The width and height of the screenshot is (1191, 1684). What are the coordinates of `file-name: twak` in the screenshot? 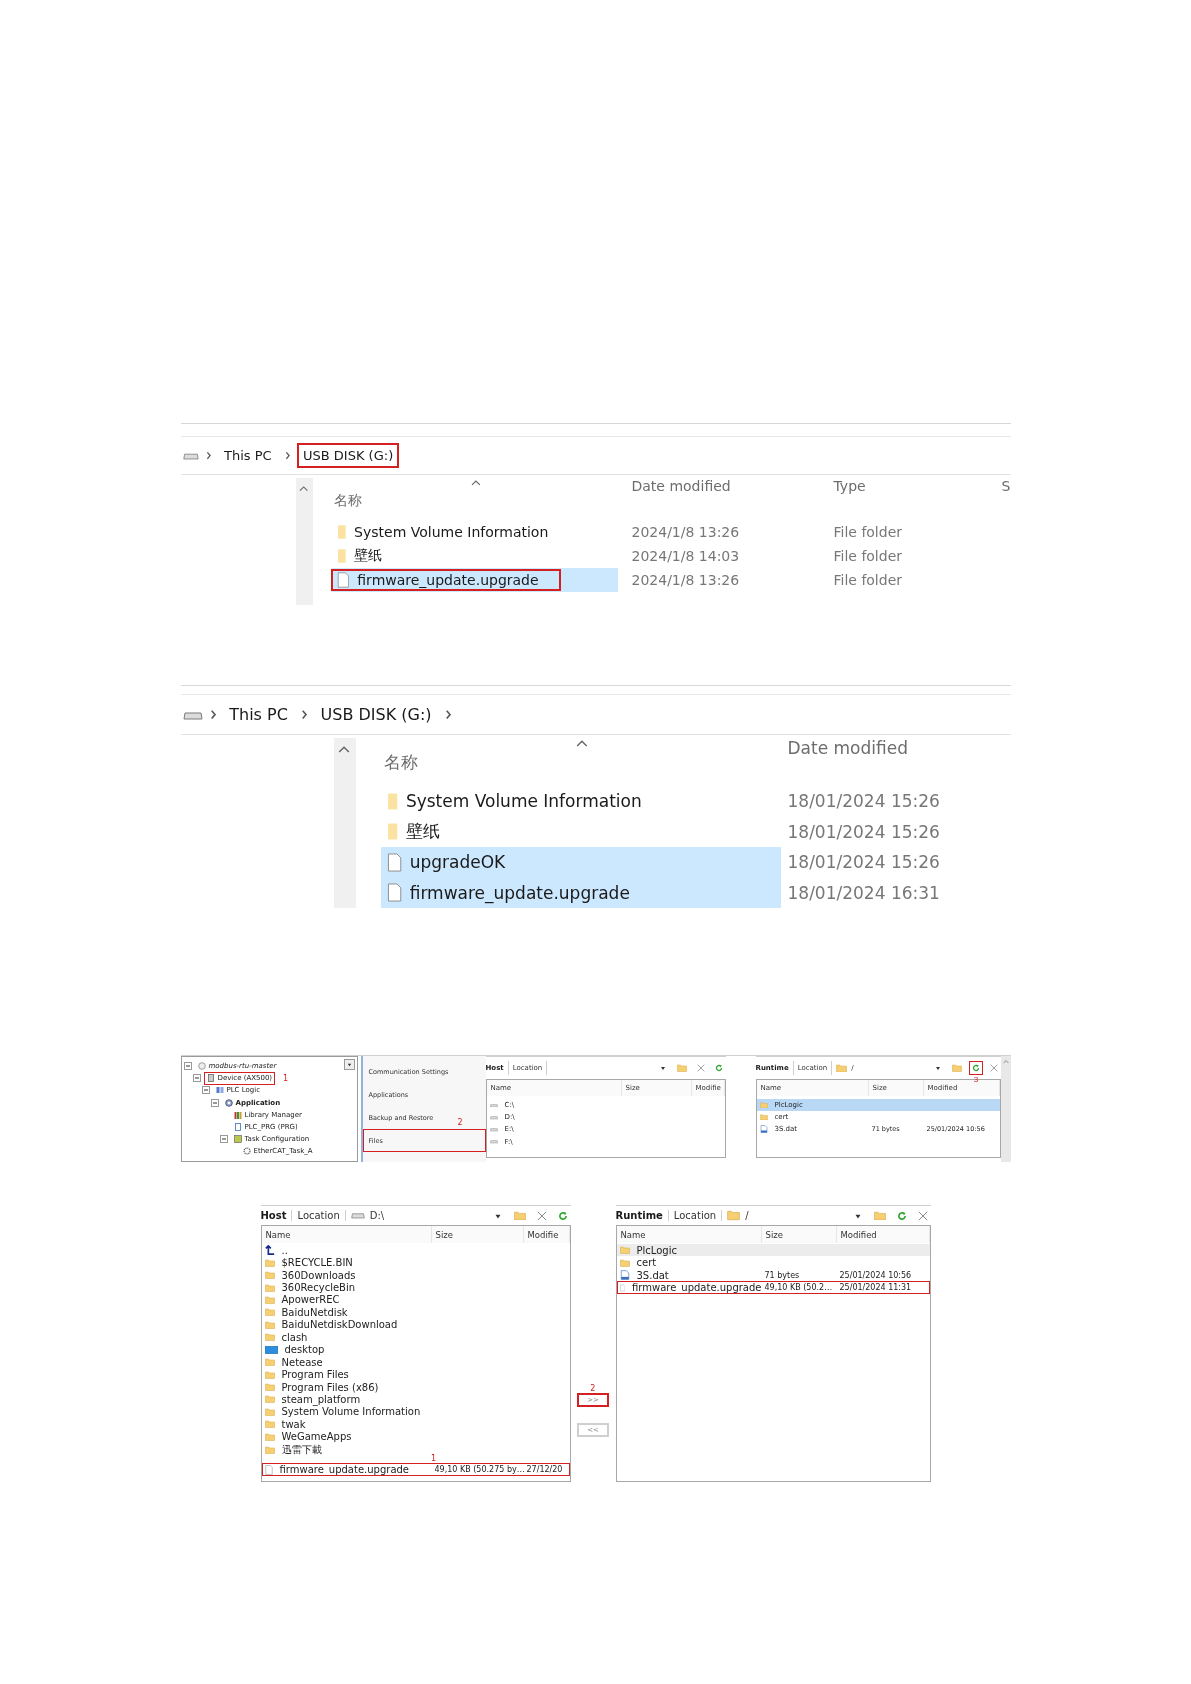 It's located at (293, 1424).